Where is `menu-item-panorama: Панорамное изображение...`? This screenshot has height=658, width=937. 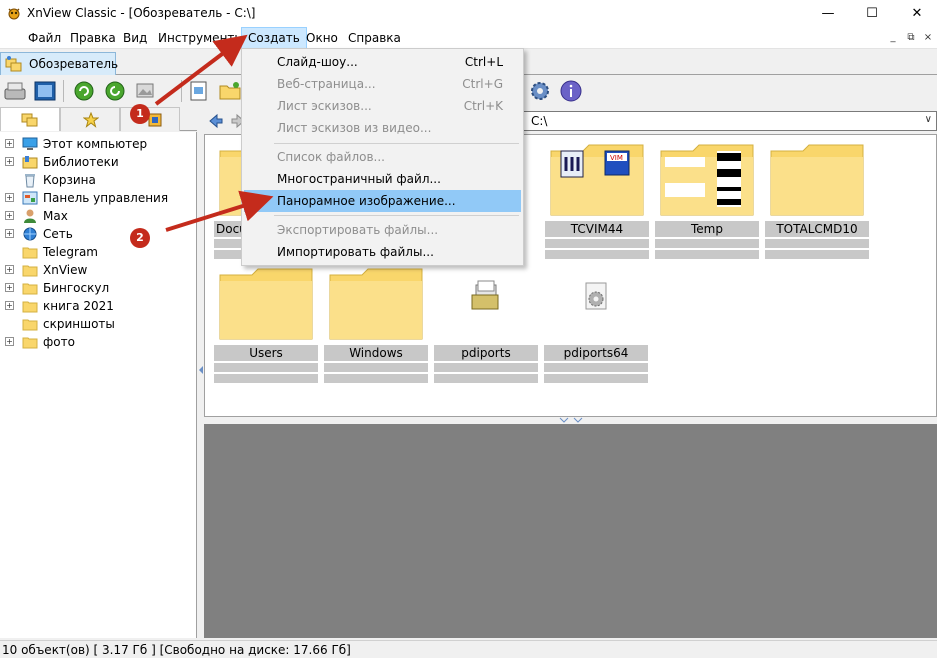 menu-item-panorama: Панорамное изображение... is located at coordinates (382, 201).